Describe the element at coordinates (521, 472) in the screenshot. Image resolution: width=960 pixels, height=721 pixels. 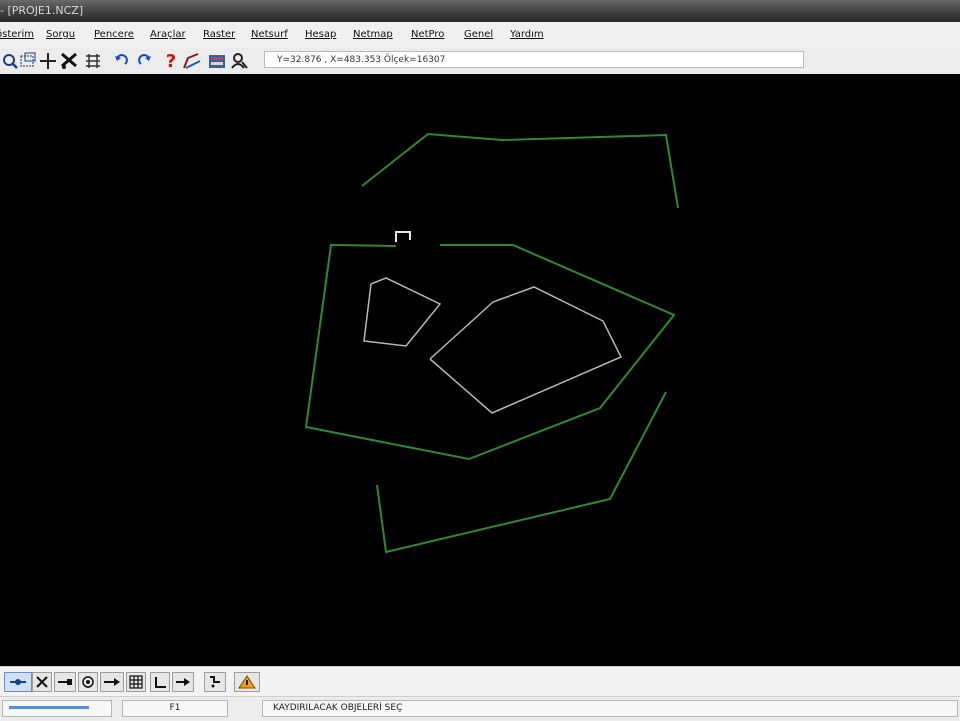
I see `outer-green-line-bottom` at that location.